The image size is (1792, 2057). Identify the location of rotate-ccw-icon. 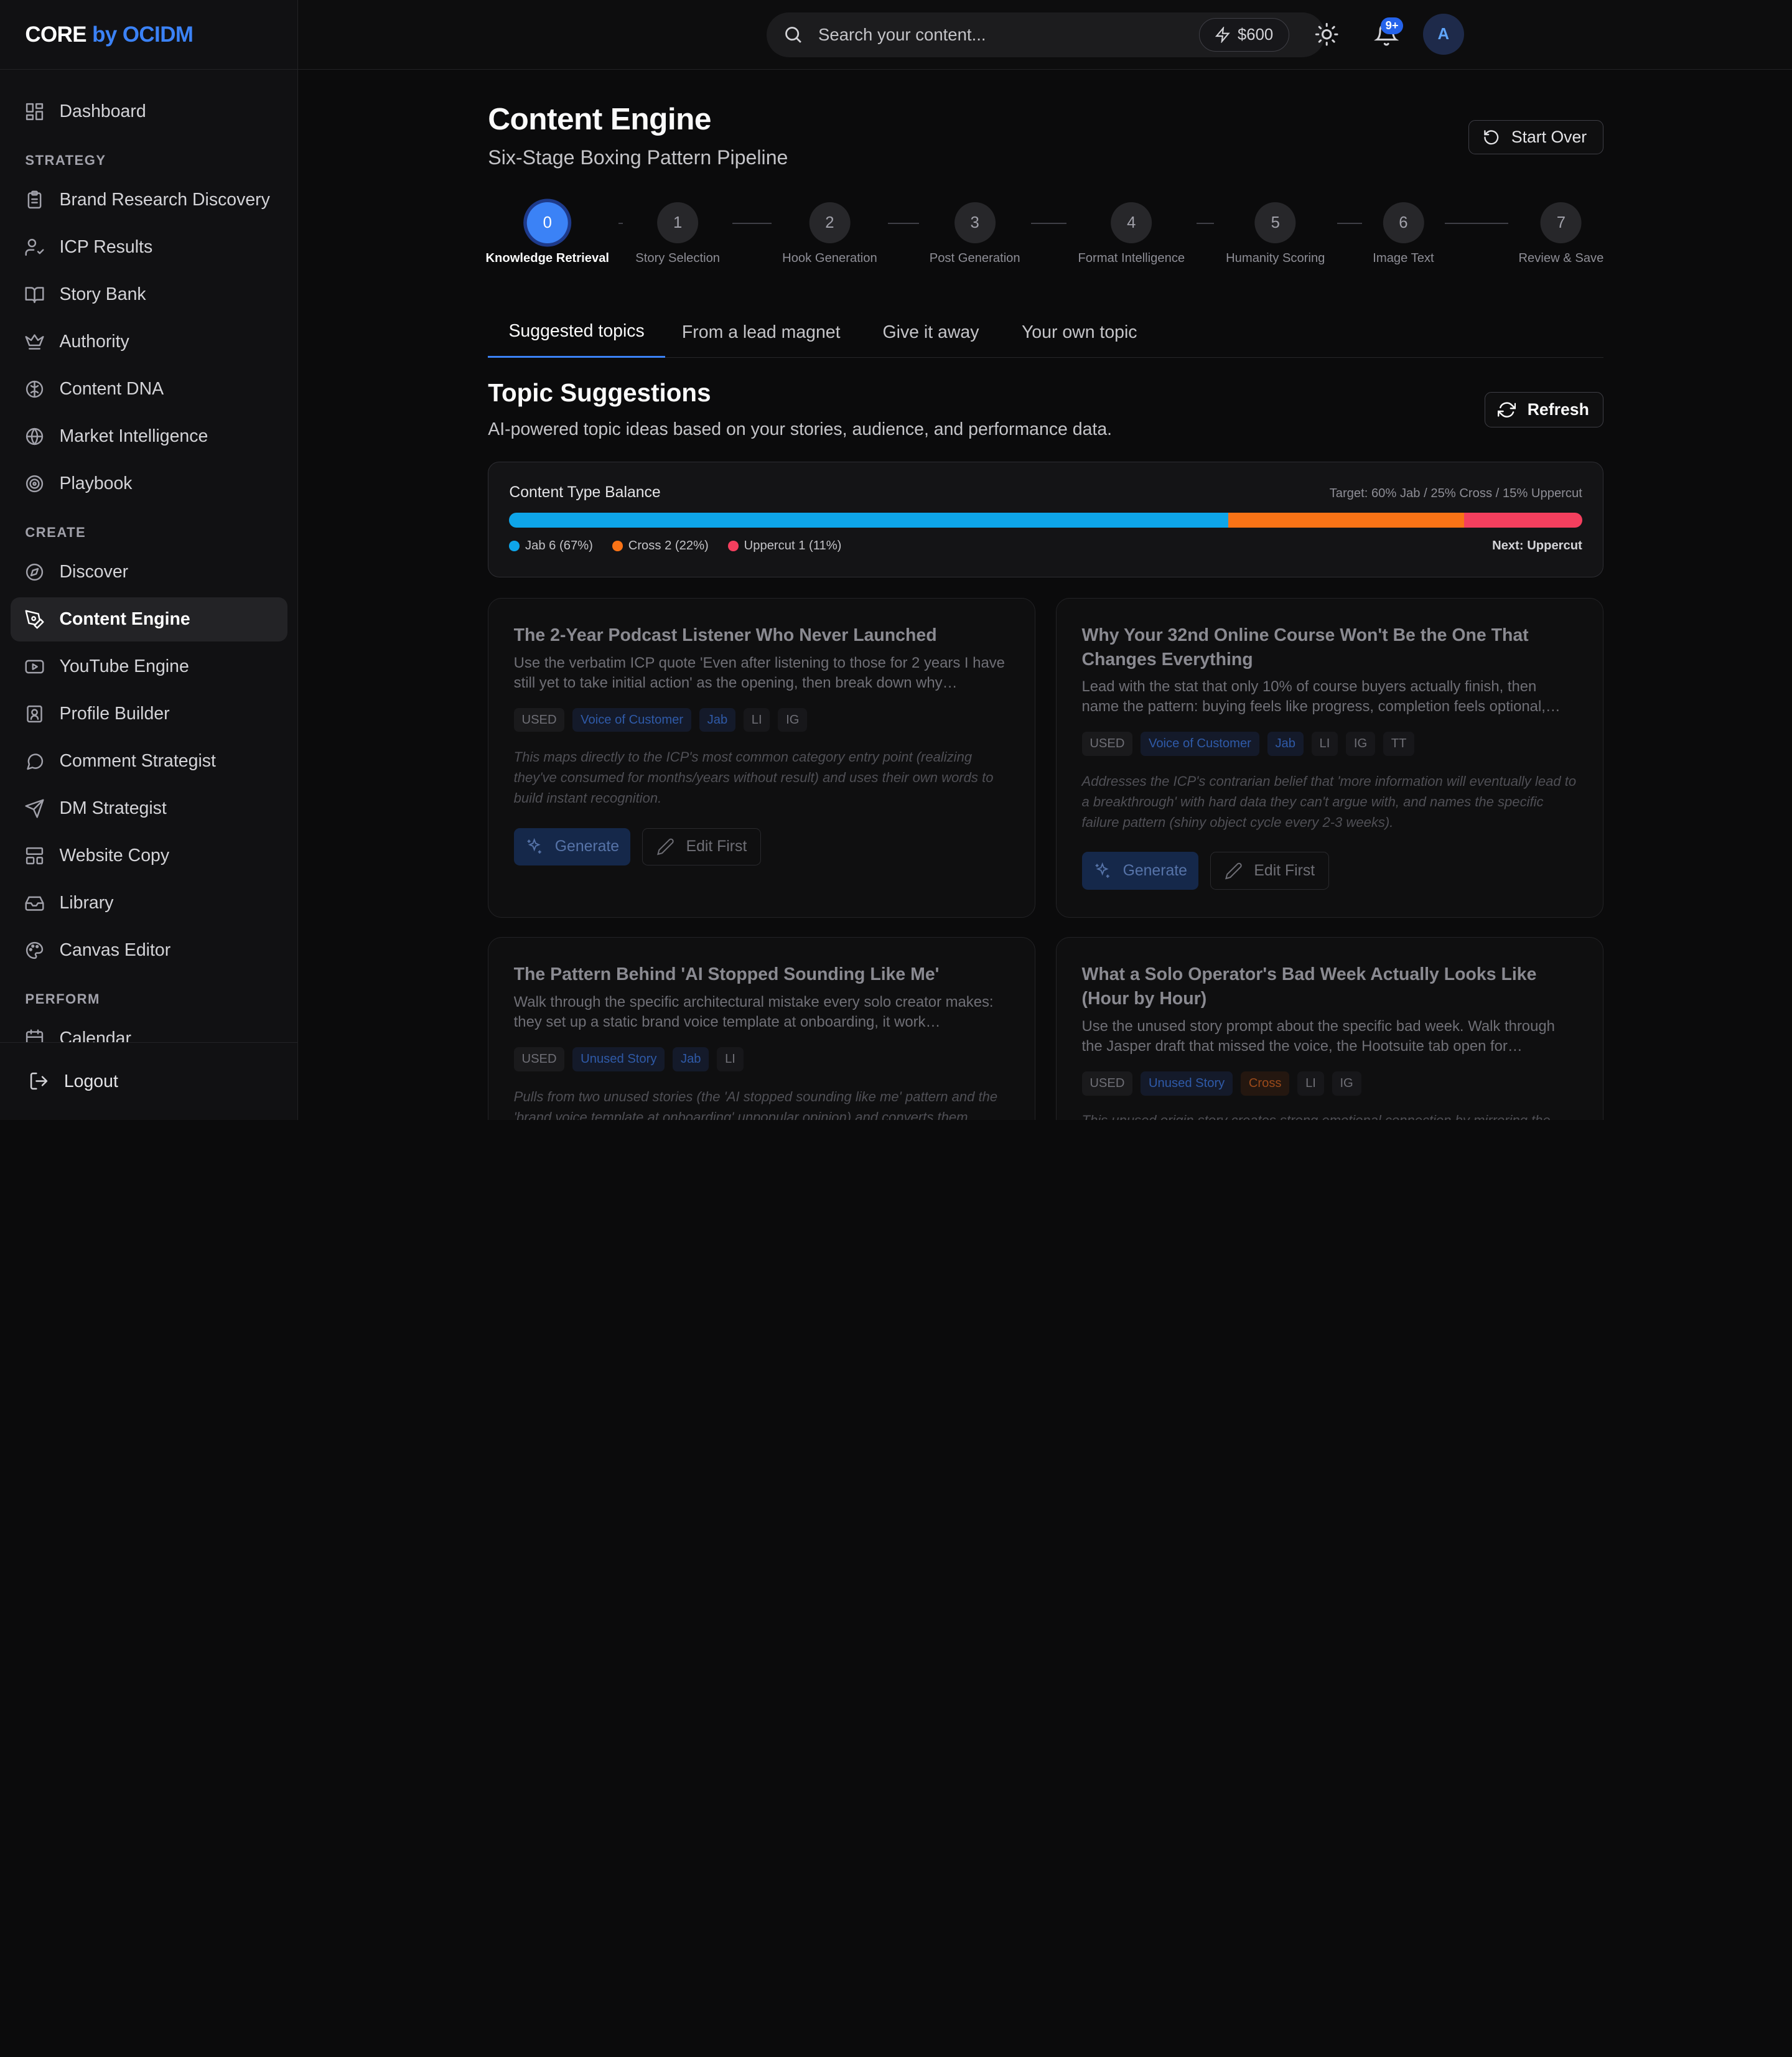
(1491, 136).